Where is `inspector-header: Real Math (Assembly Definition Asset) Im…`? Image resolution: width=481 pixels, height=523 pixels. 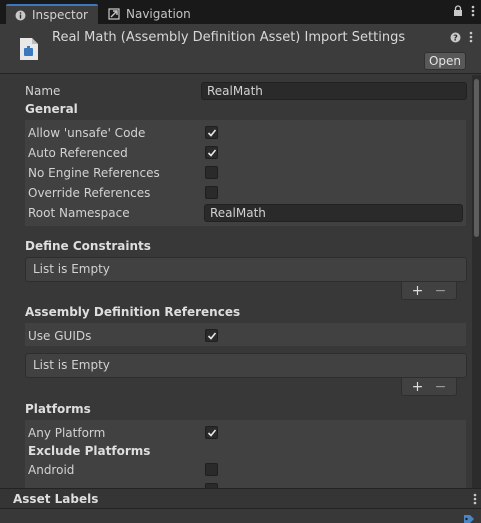 inspector-header: Real Math (Assembly Definition Asset) Im… is located at coordinates (240, 49).